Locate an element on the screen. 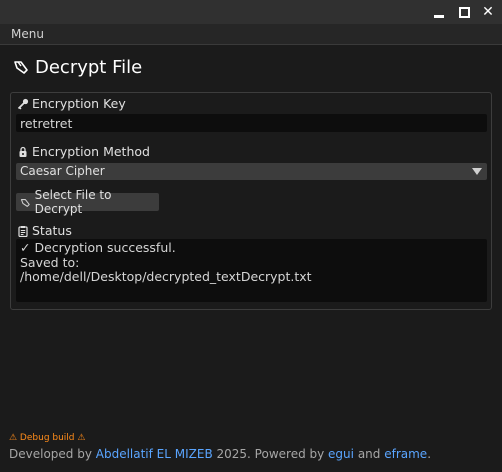 The height and width of the screenshot is (472, 502). menu-button: Menu is located at coordinates (27, 34).